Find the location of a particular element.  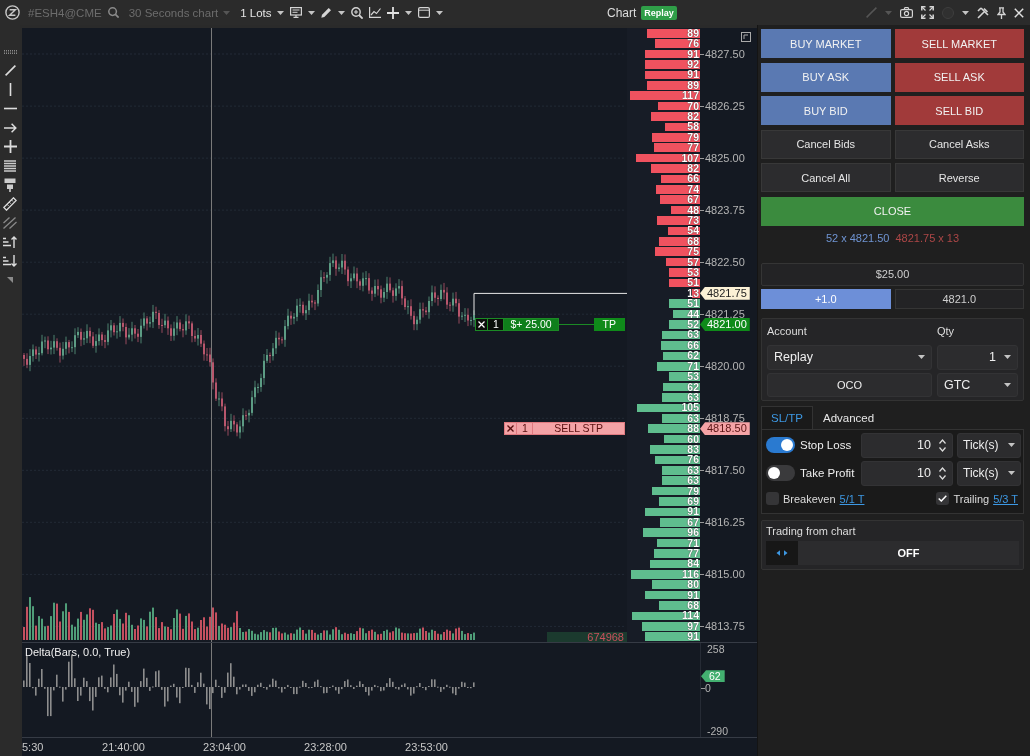

parallel-lines-icon is located at coordinates (10, 222).